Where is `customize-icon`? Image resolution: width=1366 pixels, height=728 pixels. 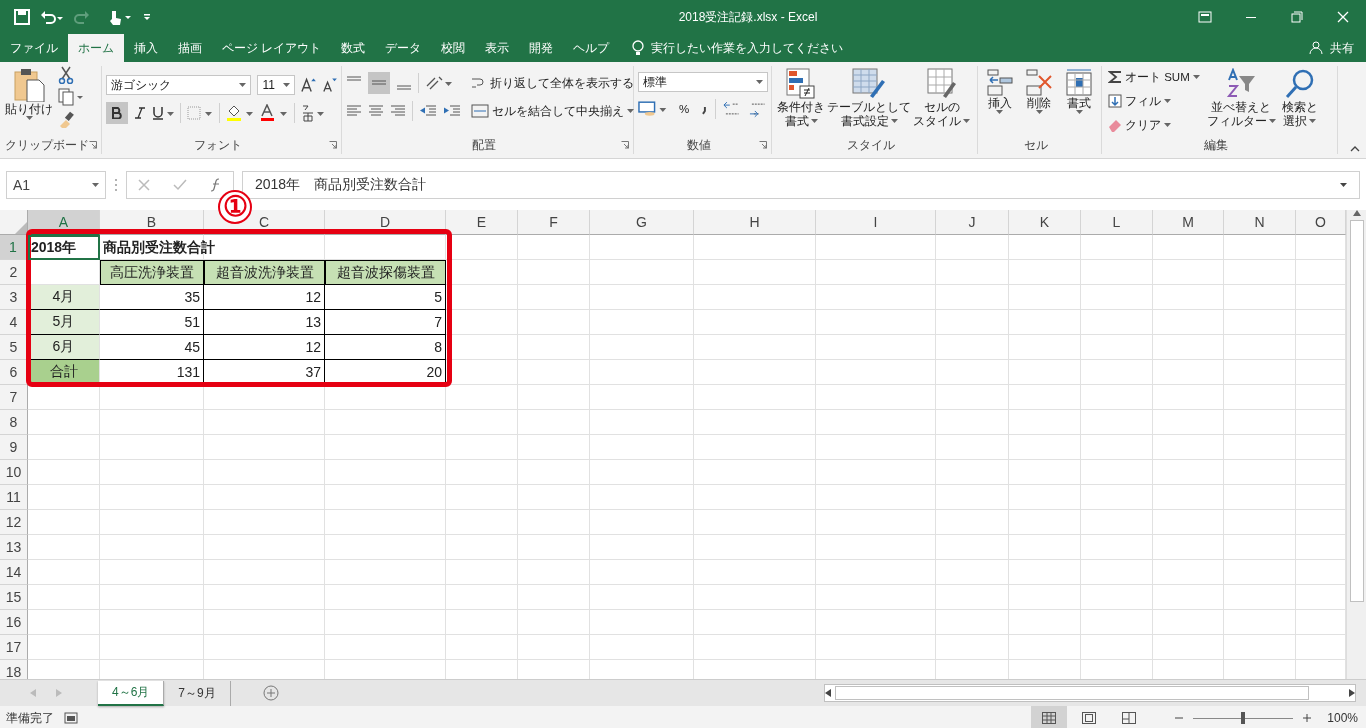 customize-icon is located at coordinates (147, 17).